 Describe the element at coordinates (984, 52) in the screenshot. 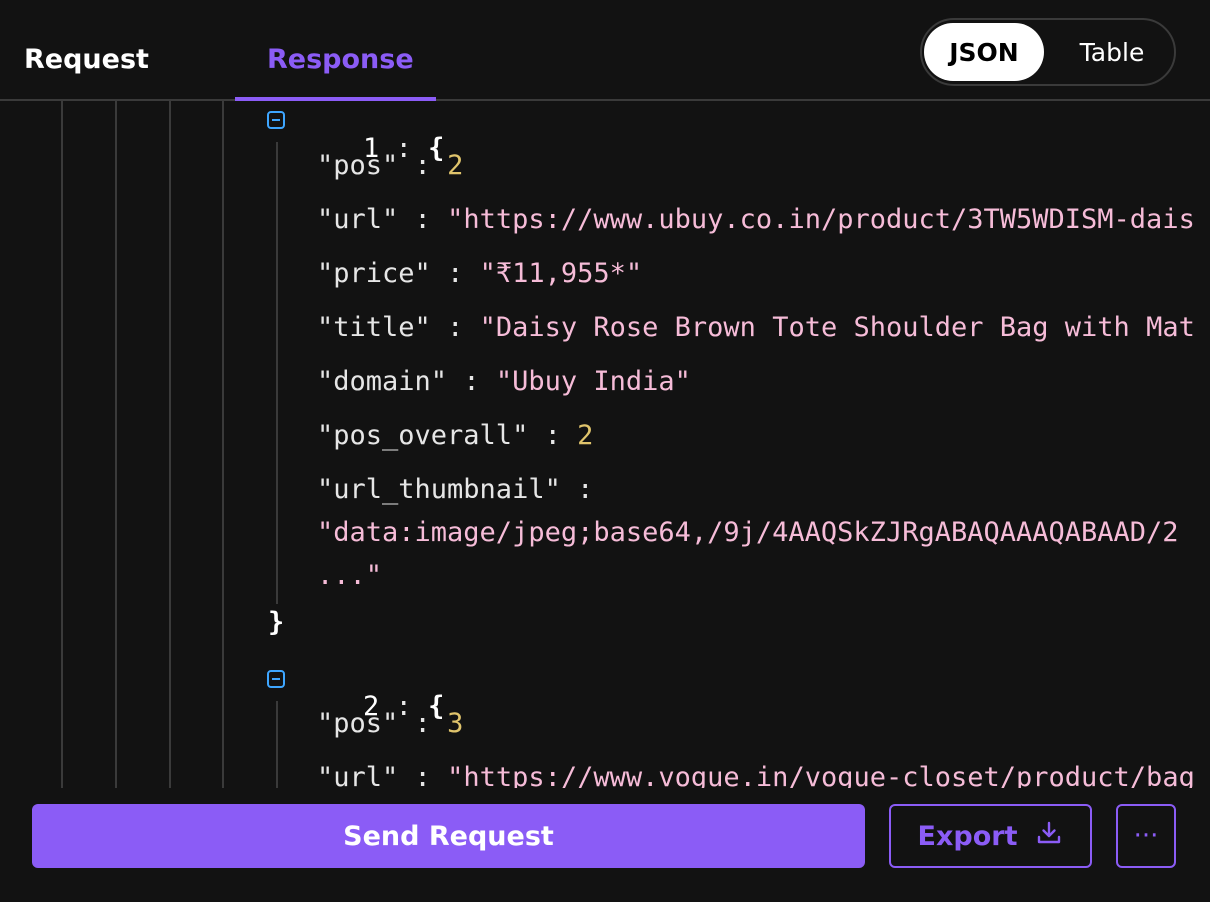

I see `toggle-json: JSON` at that location.